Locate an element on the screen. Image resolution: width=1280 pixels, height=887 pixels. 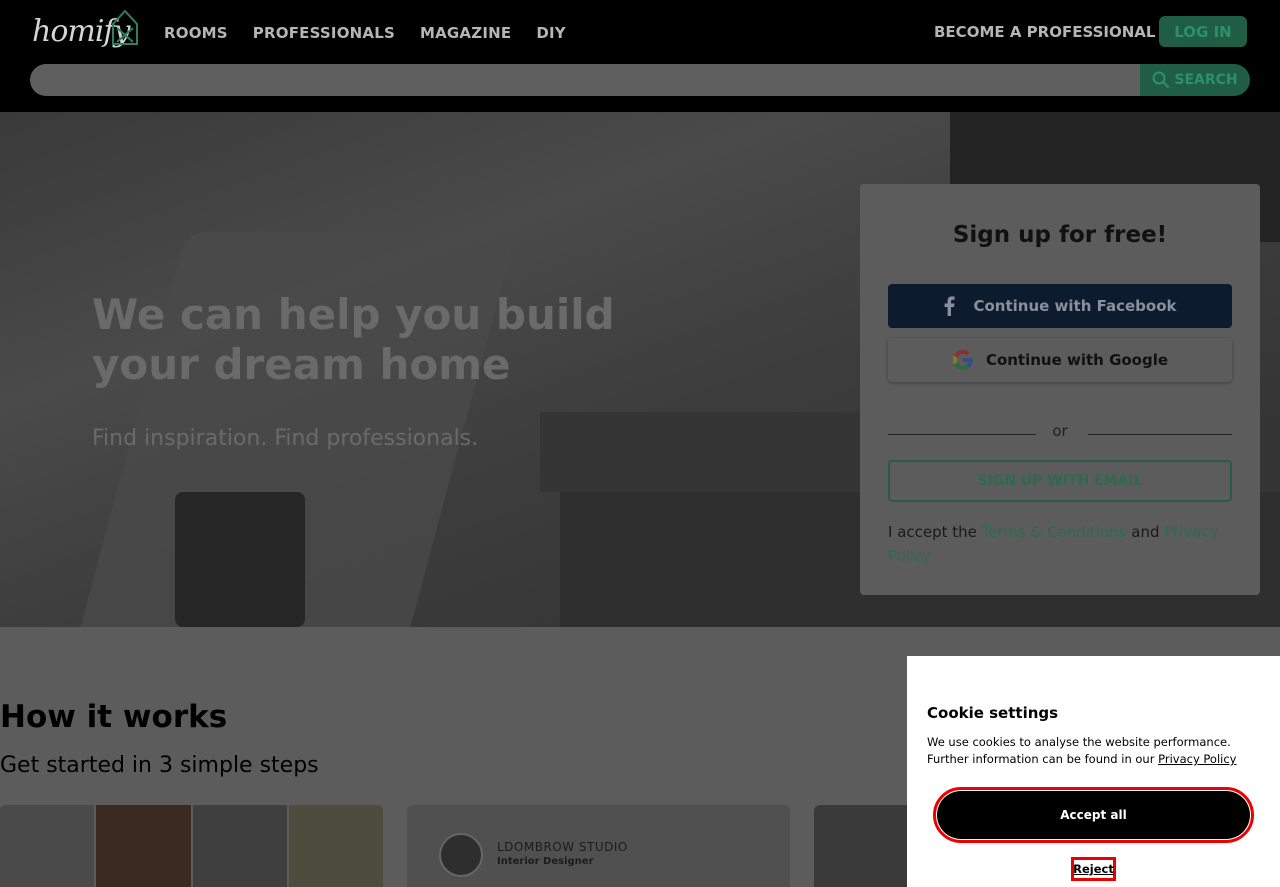
professional-name: LDOMBROW STUDIO is located at coordinates (562, 847).